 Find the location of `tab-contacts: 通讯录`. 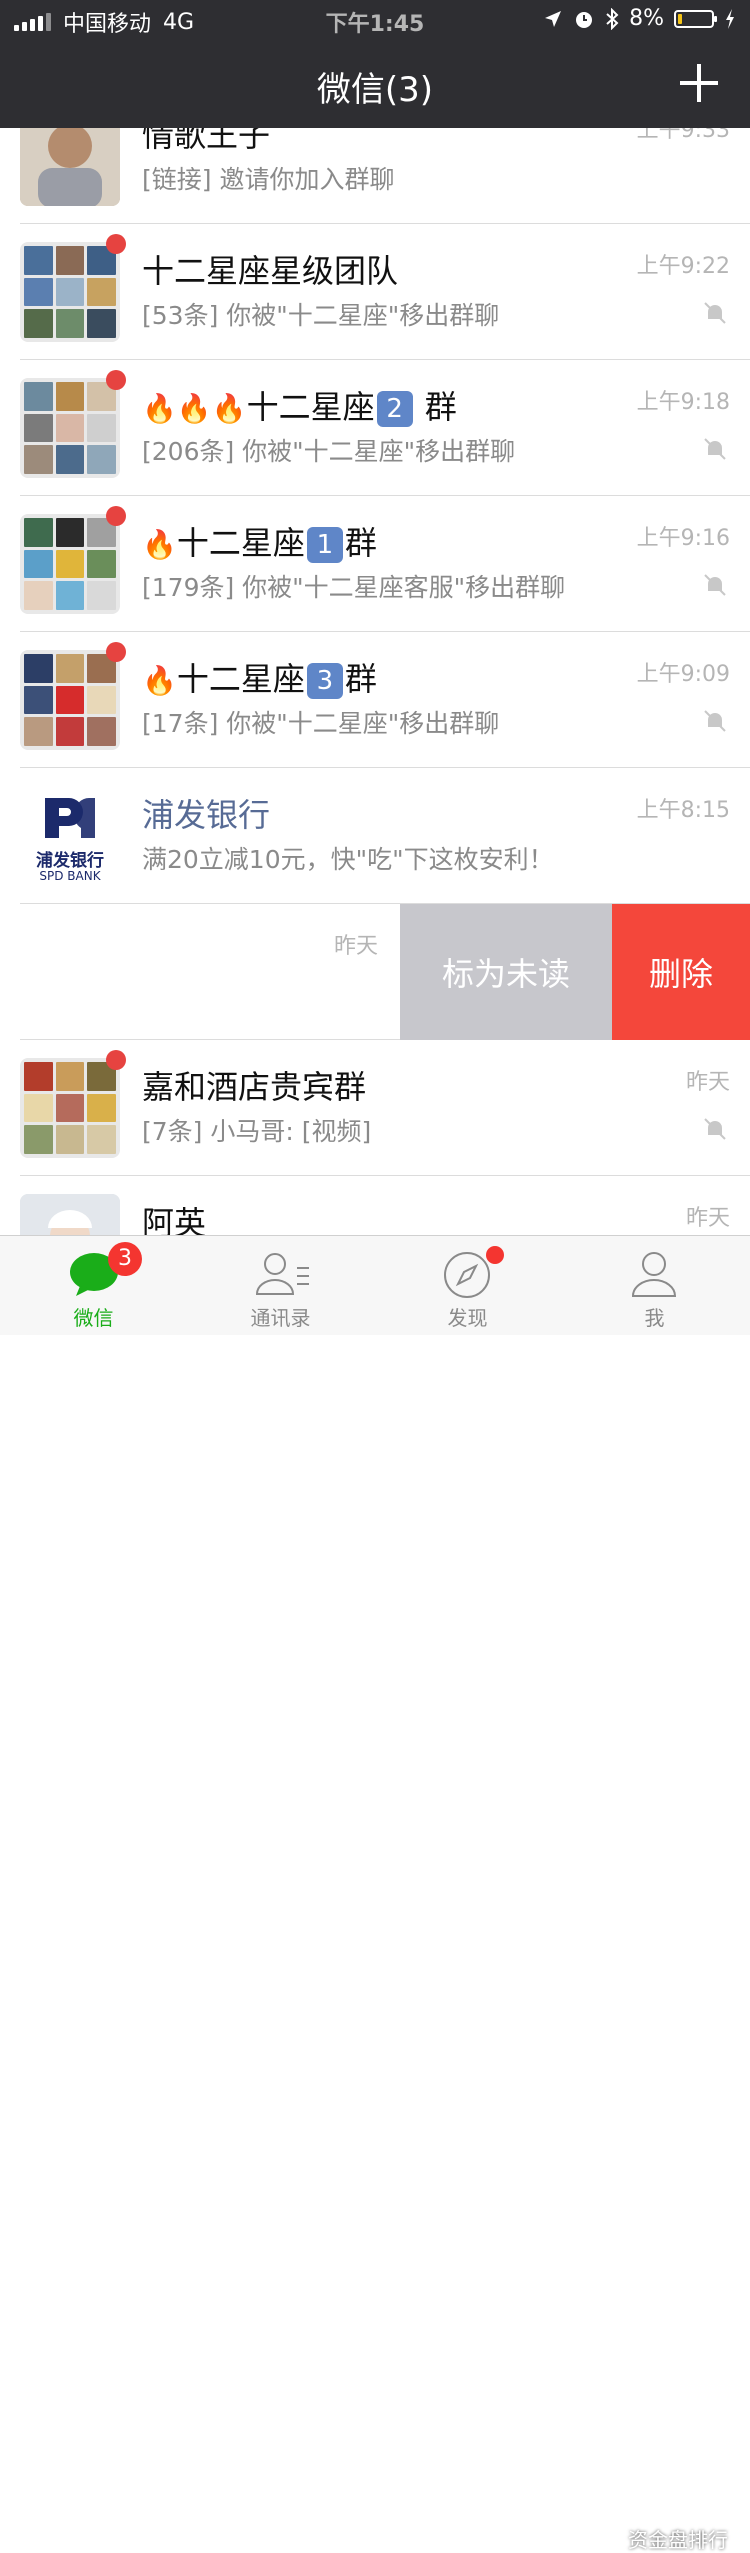

tab-contacts: 通讯录 is located at coordinates (280, 1285).